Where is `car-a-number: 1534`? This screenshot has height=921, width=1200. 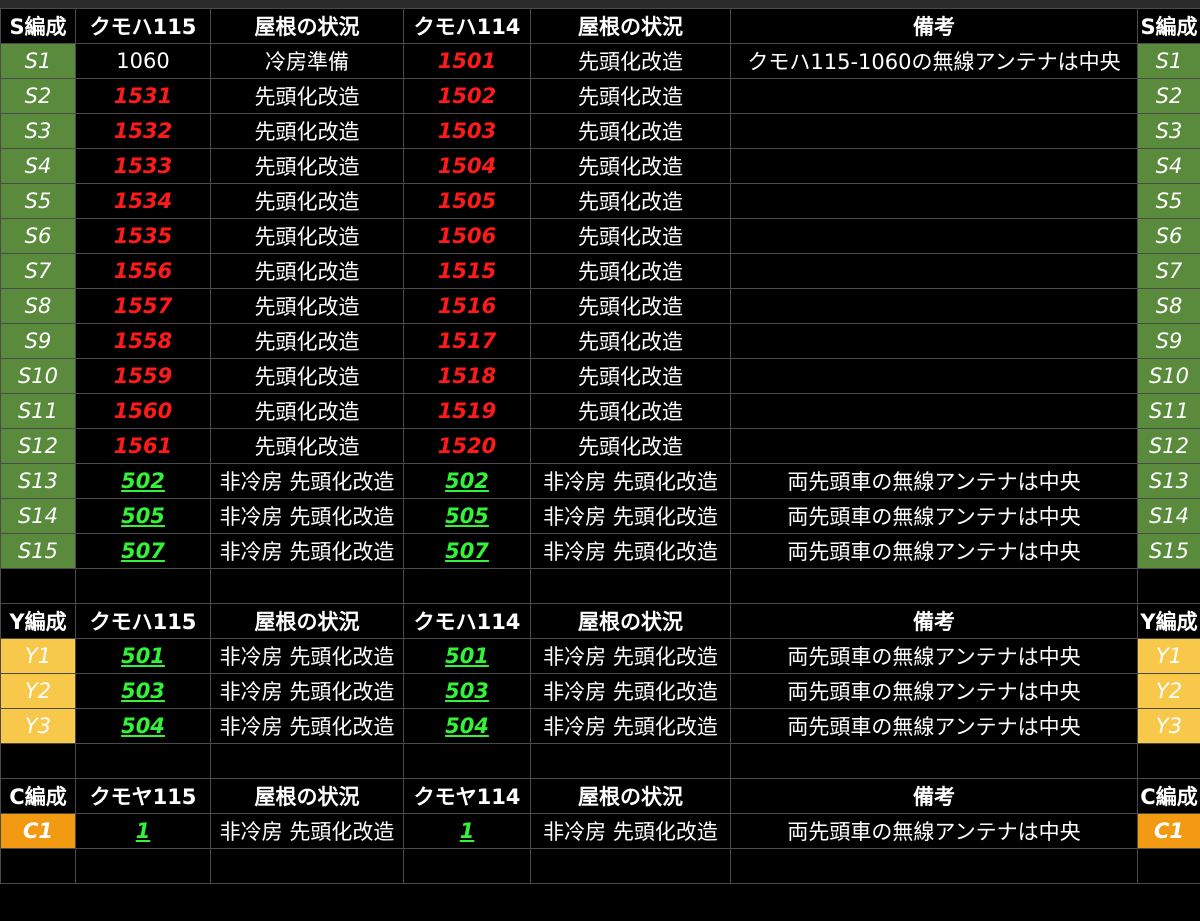
car-a-number: 1534 is located at coordinates (143, 201).